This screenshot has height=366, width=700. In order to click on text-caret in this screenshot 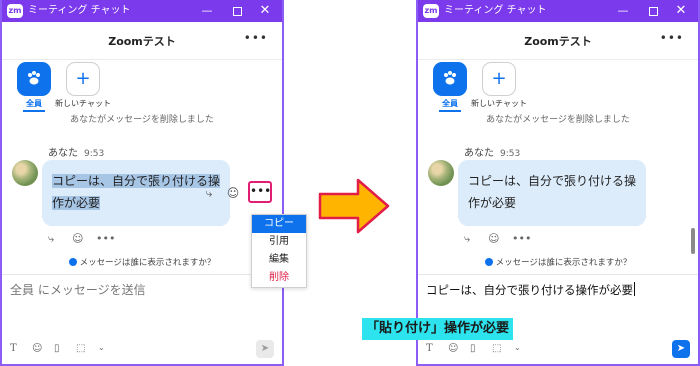, I will do `click(634, 289)`.